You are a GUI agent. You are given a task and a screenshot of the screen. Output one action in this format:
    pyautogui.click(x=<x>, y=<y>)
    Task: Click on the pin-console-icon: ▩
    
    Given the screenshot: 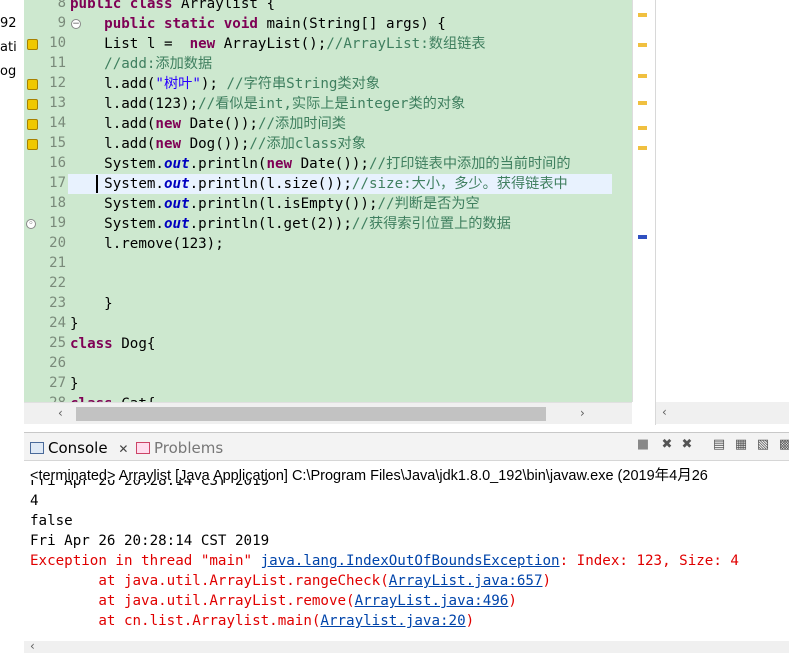 What is the action you would take?
    pyautogui.click(x=783, y=445)
    